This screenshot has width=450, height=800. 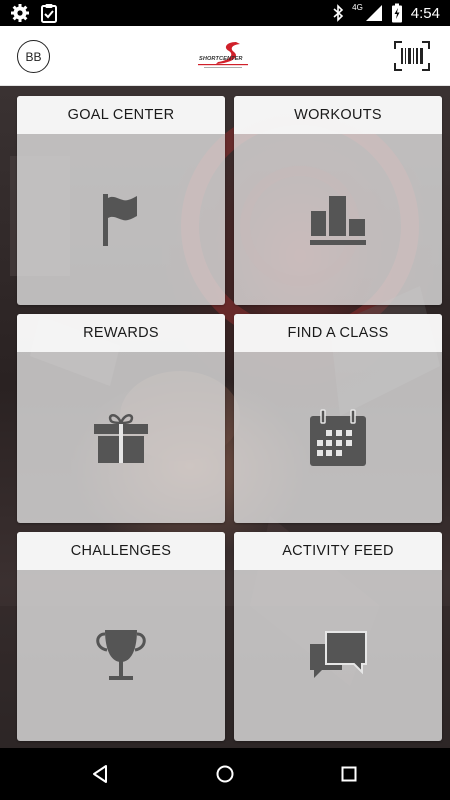 What do you see at coordinates (121, 333) in the screenshot?
I see `tile-label: REWARDS` at bounding box center [121, 333].